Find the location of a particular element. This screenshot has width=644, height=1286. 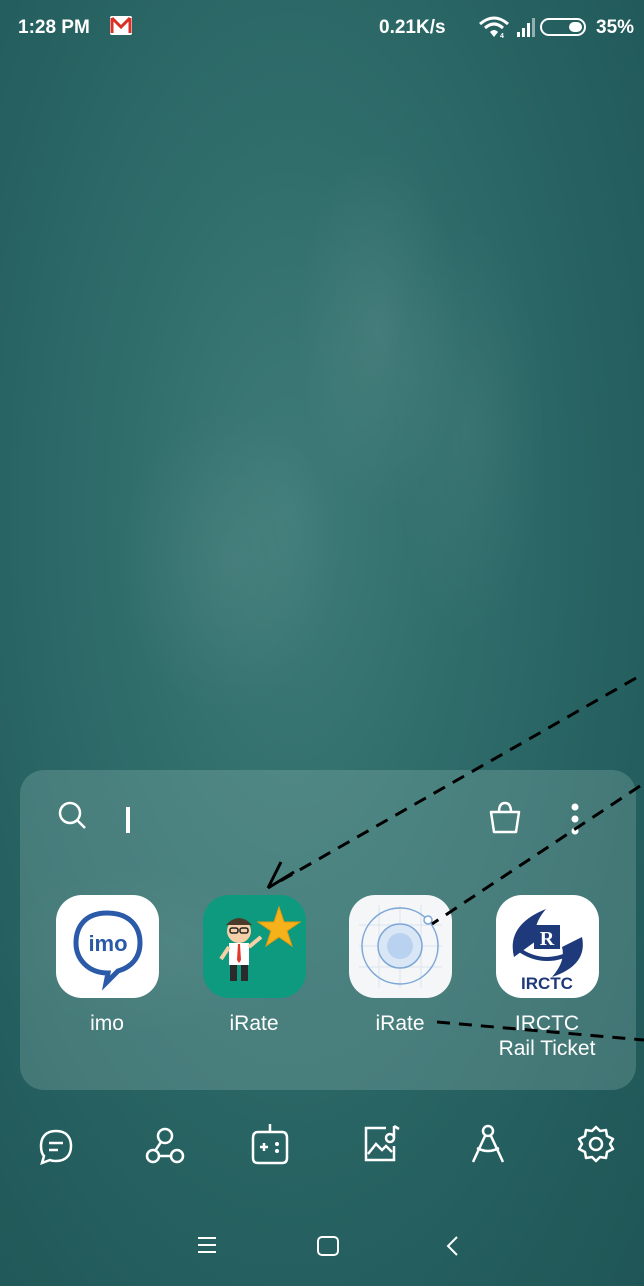

status-time: 1:28 PM is located at coordinates (54, 27).